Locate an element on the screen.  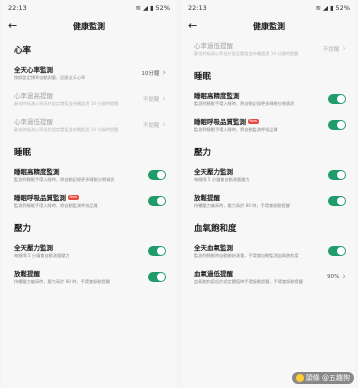
setting-title: 心率過高提醒 is located at coordinates (33, 95).